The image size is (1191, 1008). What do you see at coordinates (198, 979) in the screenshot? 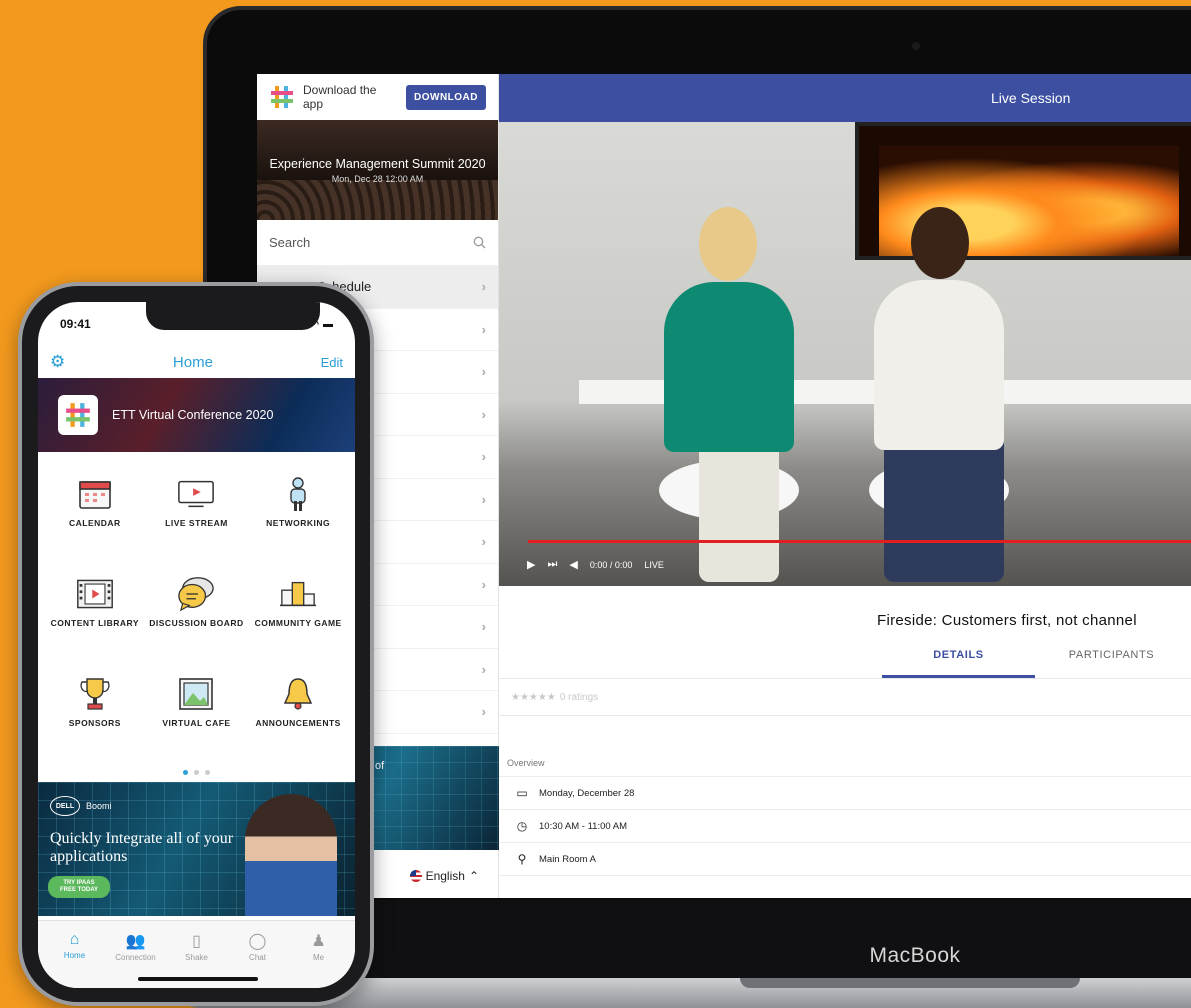
I see `home-indicator` at bounding box center [198, 979].